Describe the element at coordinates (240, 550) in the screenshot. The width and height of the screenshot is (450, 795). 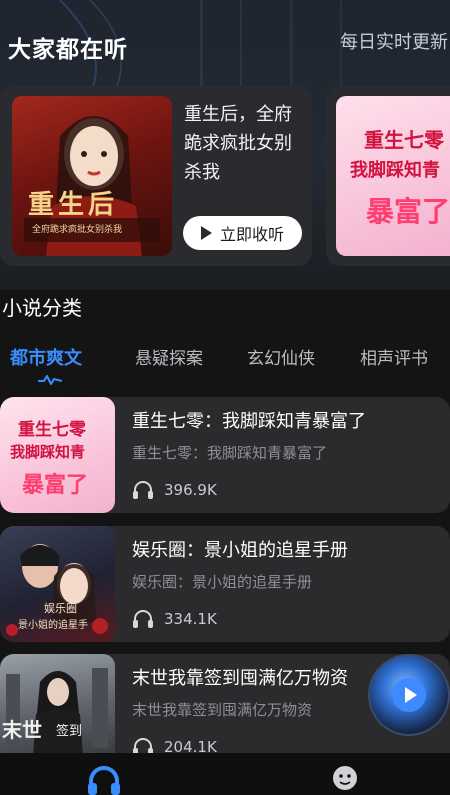
I see `book-title: 娱乐圈：景小姐的追星手册` at that location.